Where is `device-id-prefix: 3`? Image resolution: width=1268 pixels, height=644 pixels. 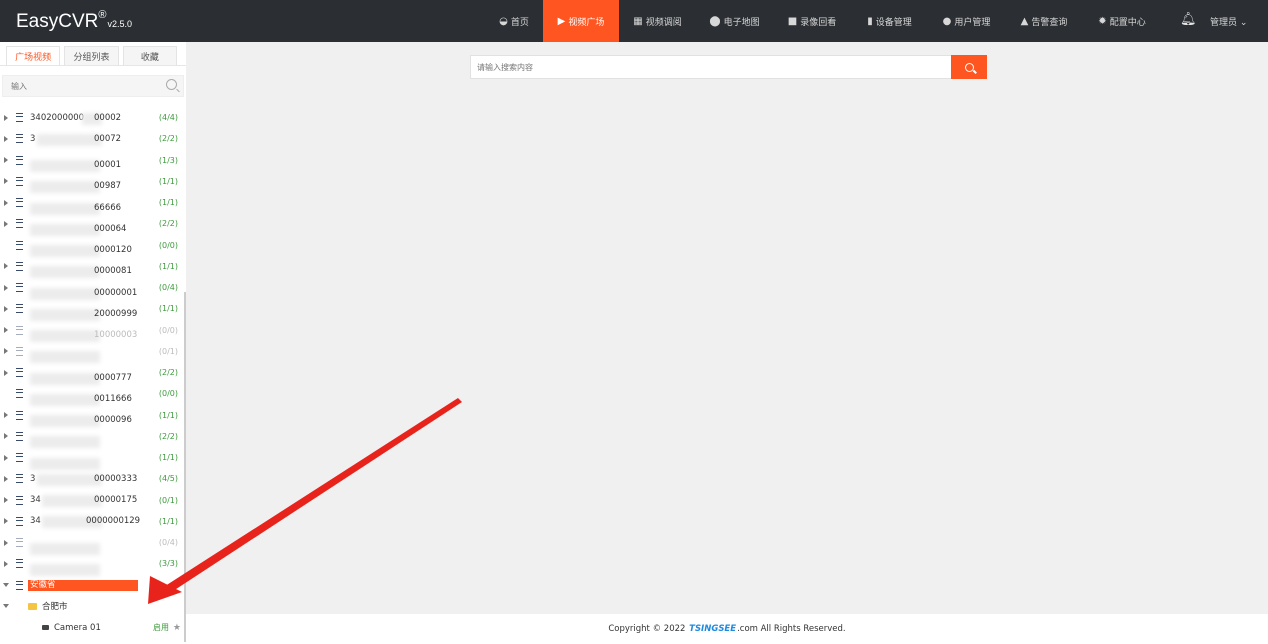 device-id-prefix: 3 is located at coordinates (33, 138).